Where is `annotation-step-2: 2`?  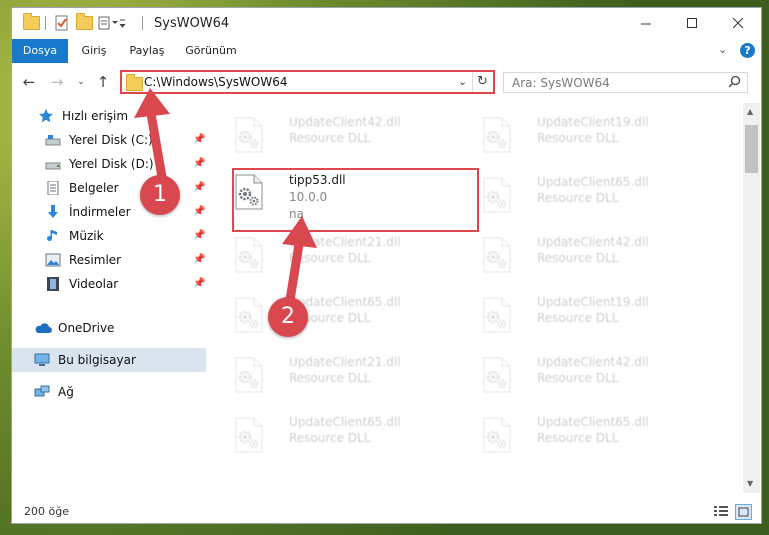
annotation-step-2: 2 is located at coordinates (288, 317).